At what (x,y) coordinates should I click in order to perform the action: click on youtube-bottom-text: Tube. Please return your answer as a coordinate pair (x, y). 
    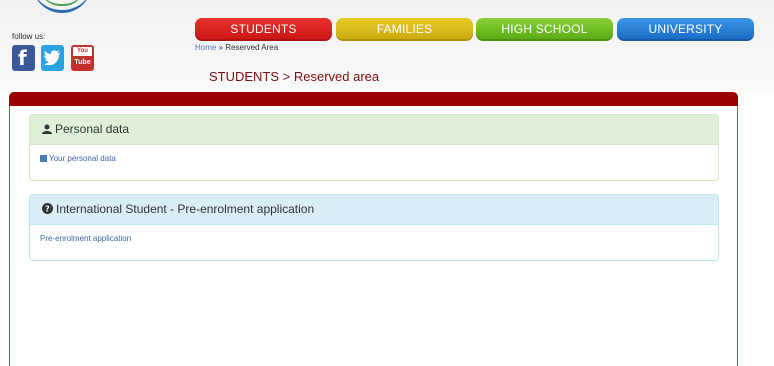
    Looking at the image, I should click on (82, 62).